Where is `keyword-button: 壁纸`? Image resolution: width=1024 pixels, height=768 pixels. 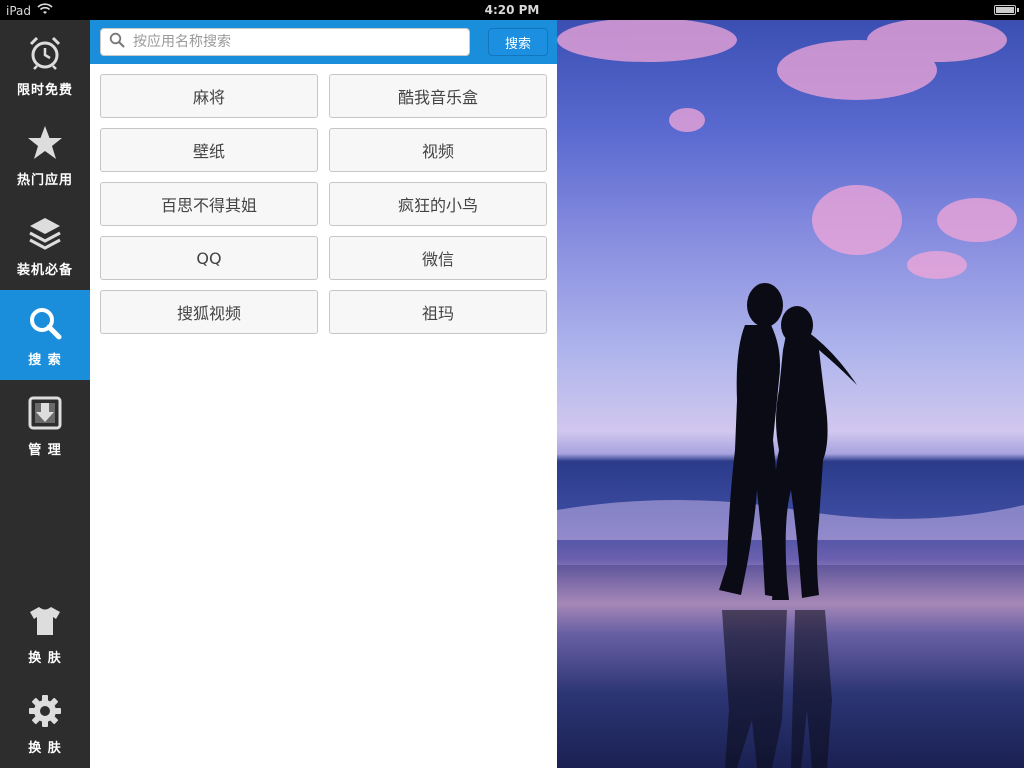 keyword-button: 壁纸 is located at coordinates (209, 150).